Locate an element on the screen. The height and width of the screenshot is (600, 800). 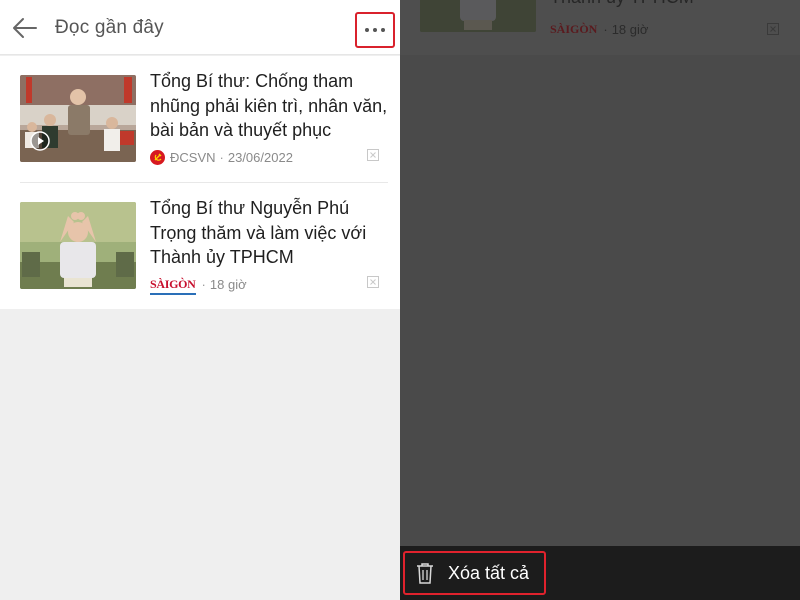
more-options-button is located at coordinates (375, 30).